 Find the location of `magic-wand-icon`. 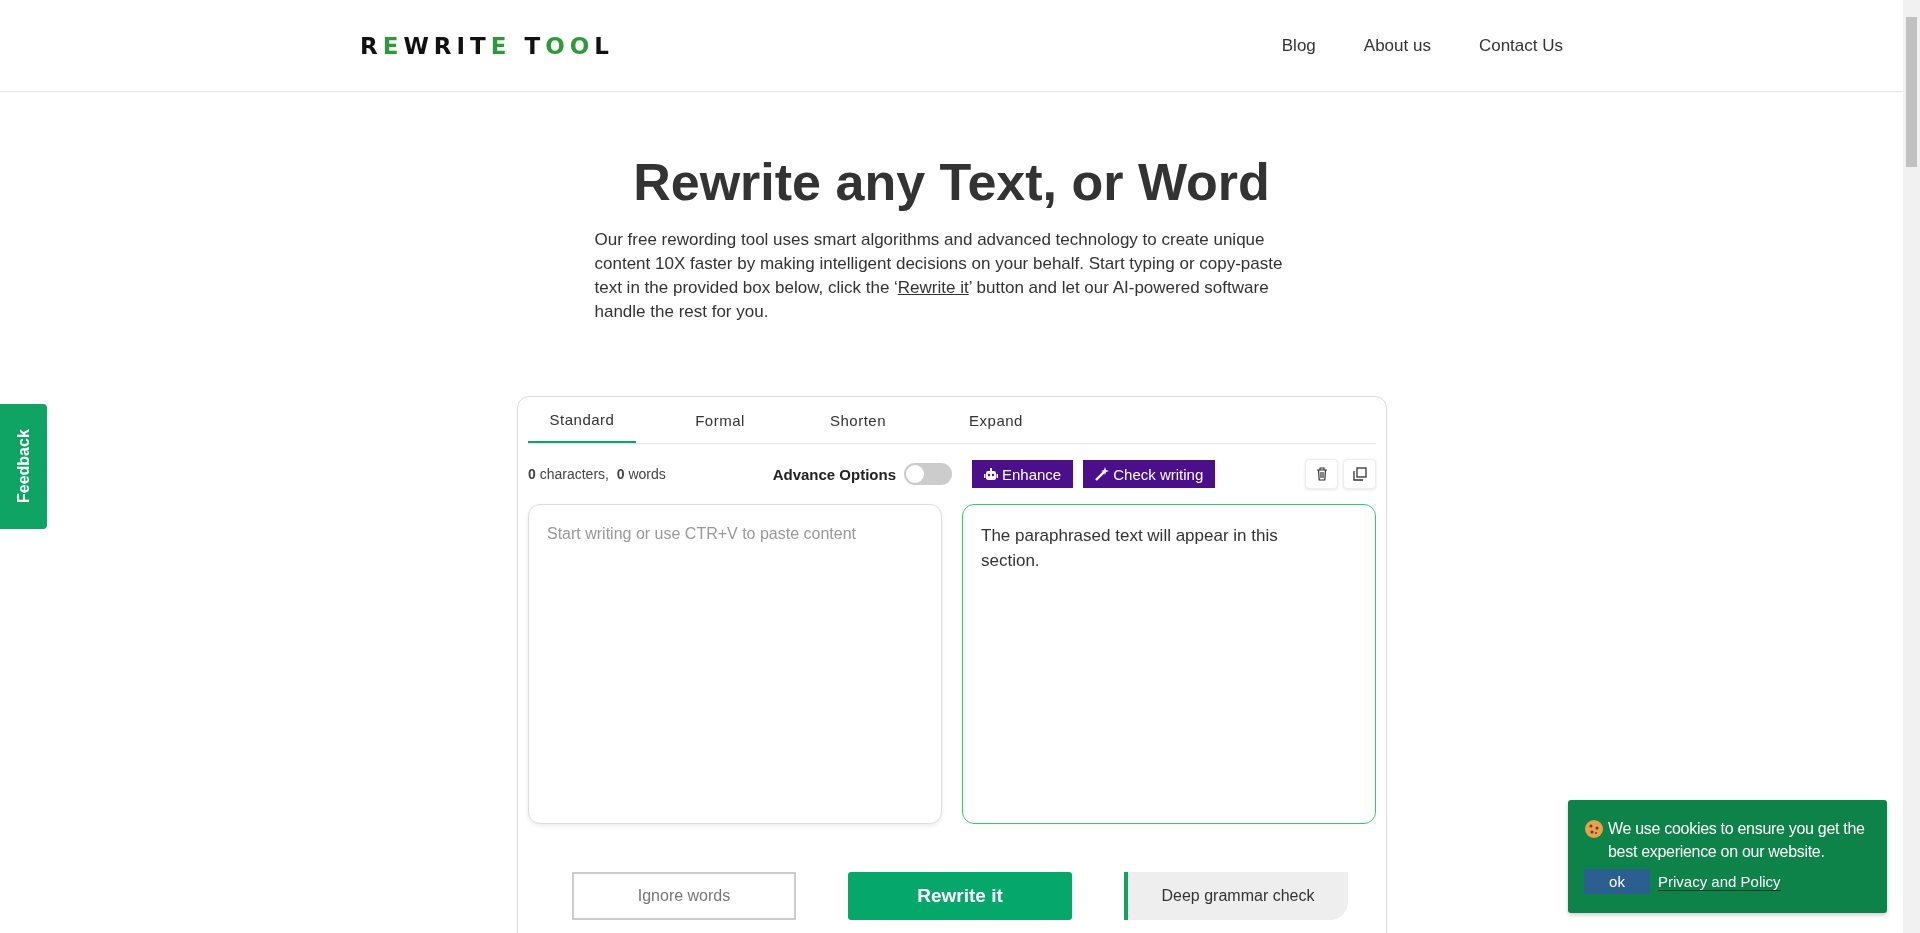

magic-wand-icon is located at coordinates (1102, 474).